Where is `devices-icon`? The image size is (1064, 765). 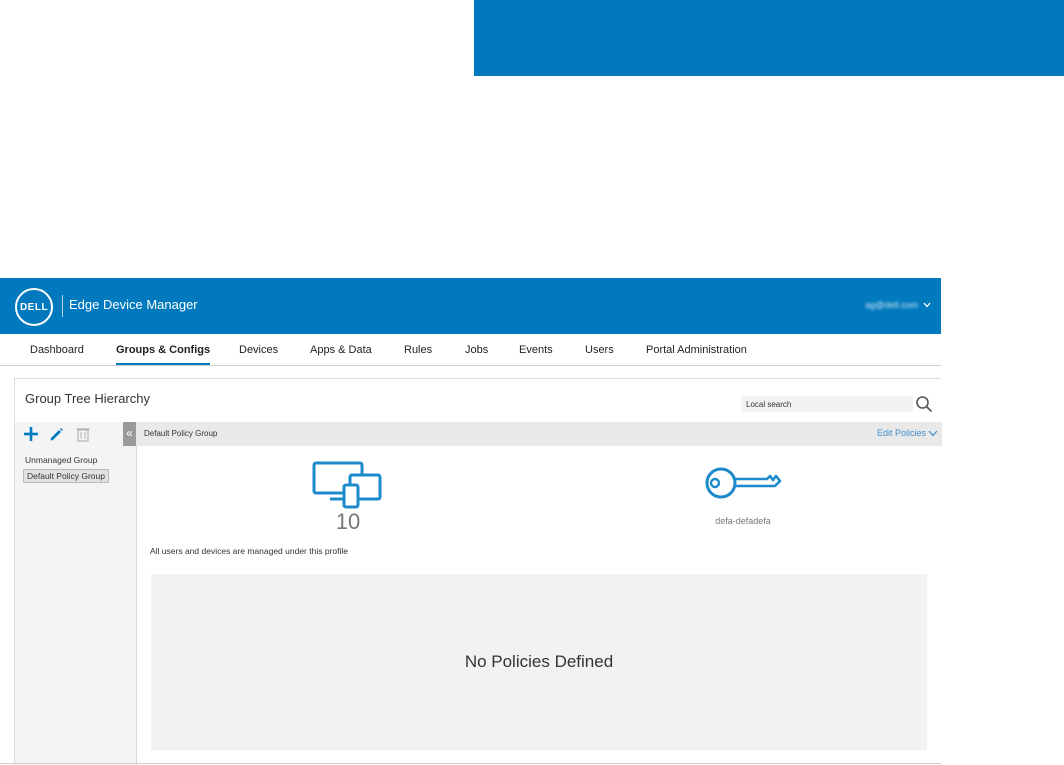
devices-icon is located at coordinates (347, 485).